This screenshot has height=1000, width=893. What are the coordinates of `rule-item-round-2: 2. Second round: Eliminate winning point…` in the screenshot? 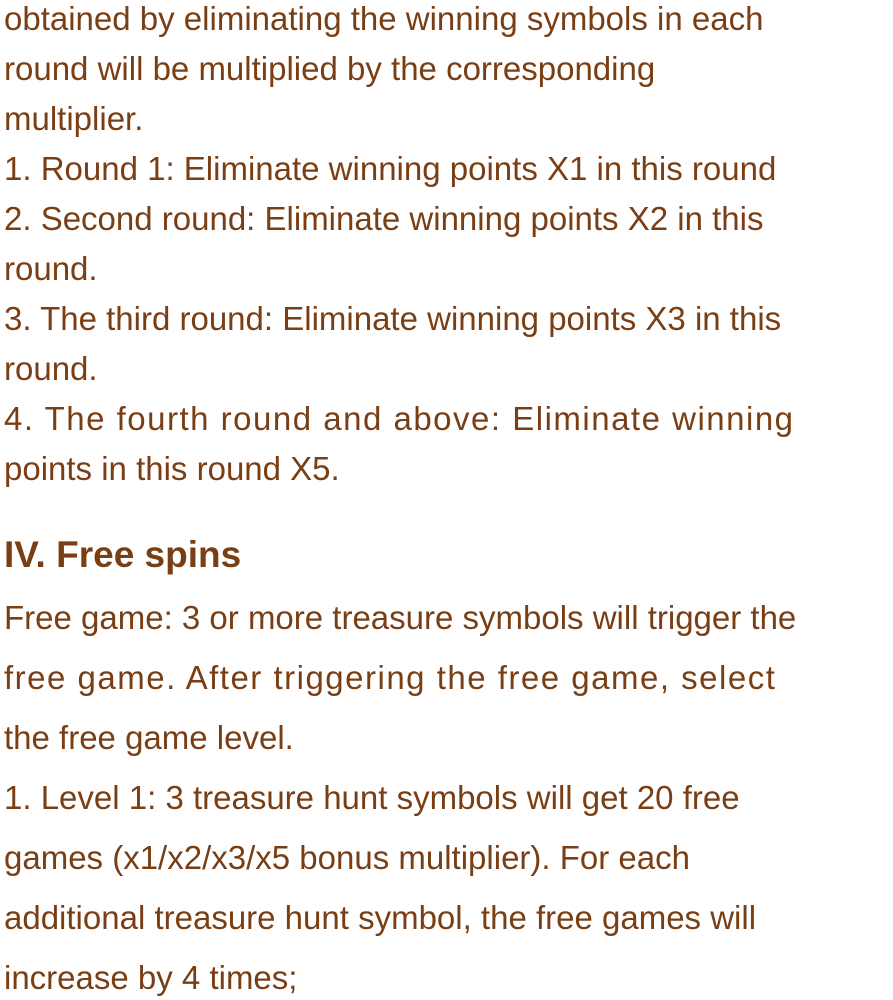 It's located at (384, 218).